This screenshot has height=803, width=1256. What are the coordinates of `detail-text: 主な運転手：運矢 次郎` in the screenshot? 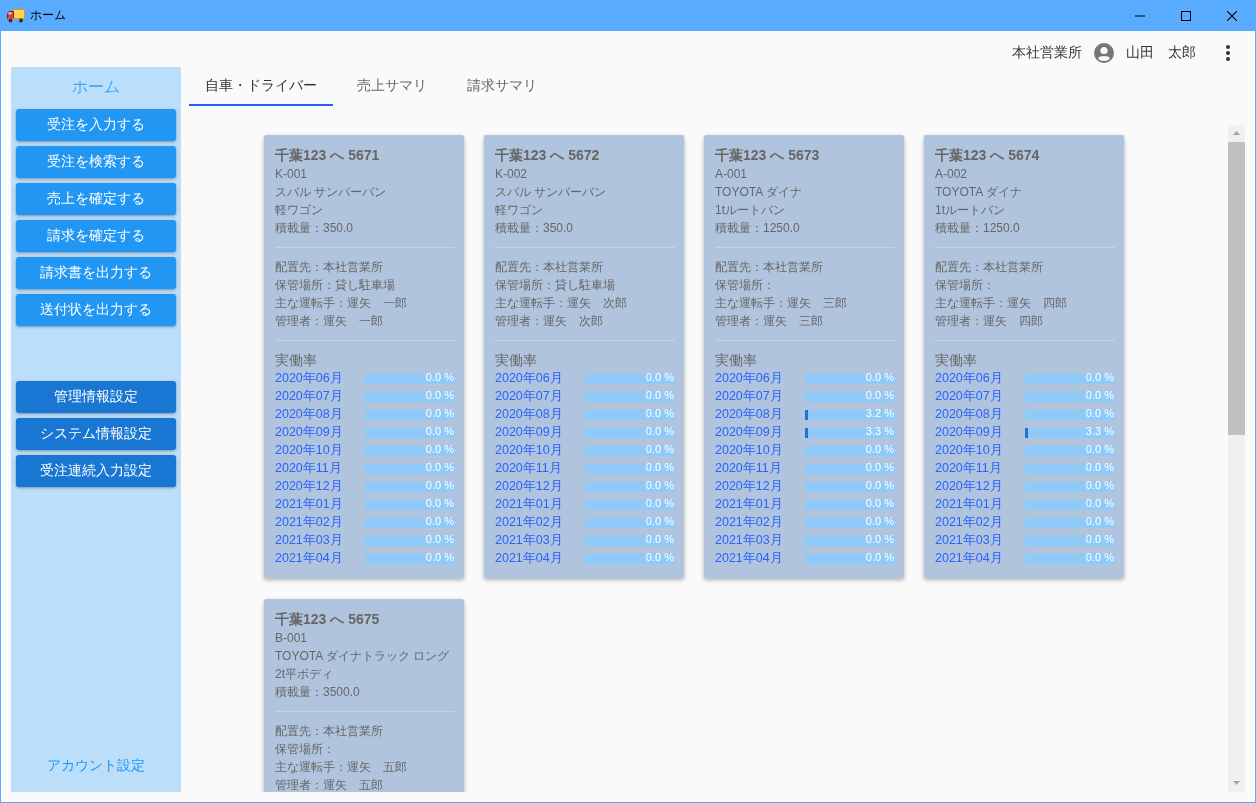 It's located at (561, 303).